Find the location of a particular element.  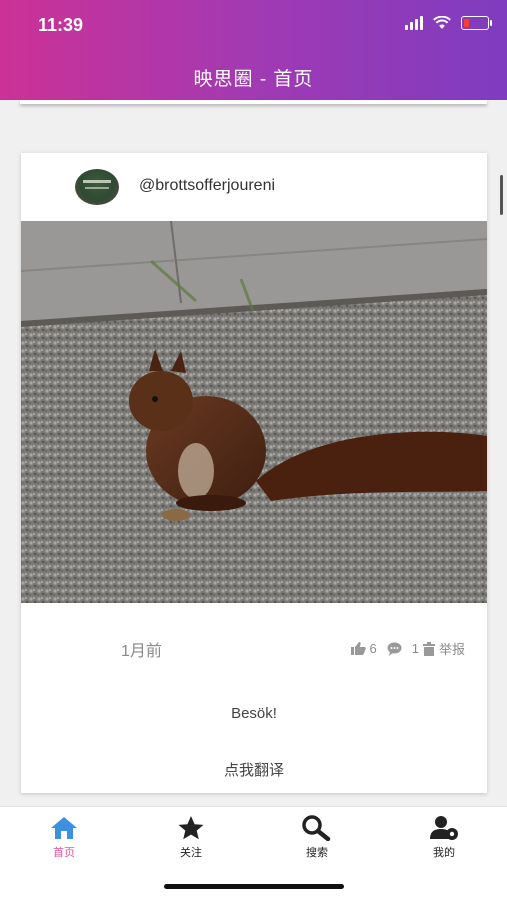

tab-follow-label: 关注 is located at coordinates (191, 853).